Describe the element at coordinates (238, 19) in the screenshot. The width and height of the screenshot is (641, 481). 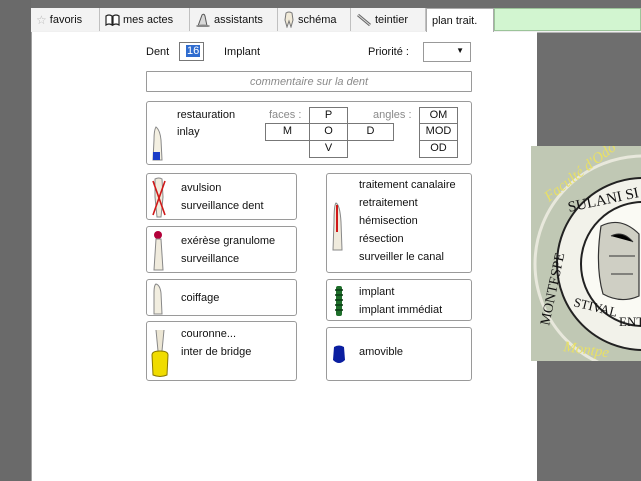
I see `tab-assistants-label: assistants` at that location.